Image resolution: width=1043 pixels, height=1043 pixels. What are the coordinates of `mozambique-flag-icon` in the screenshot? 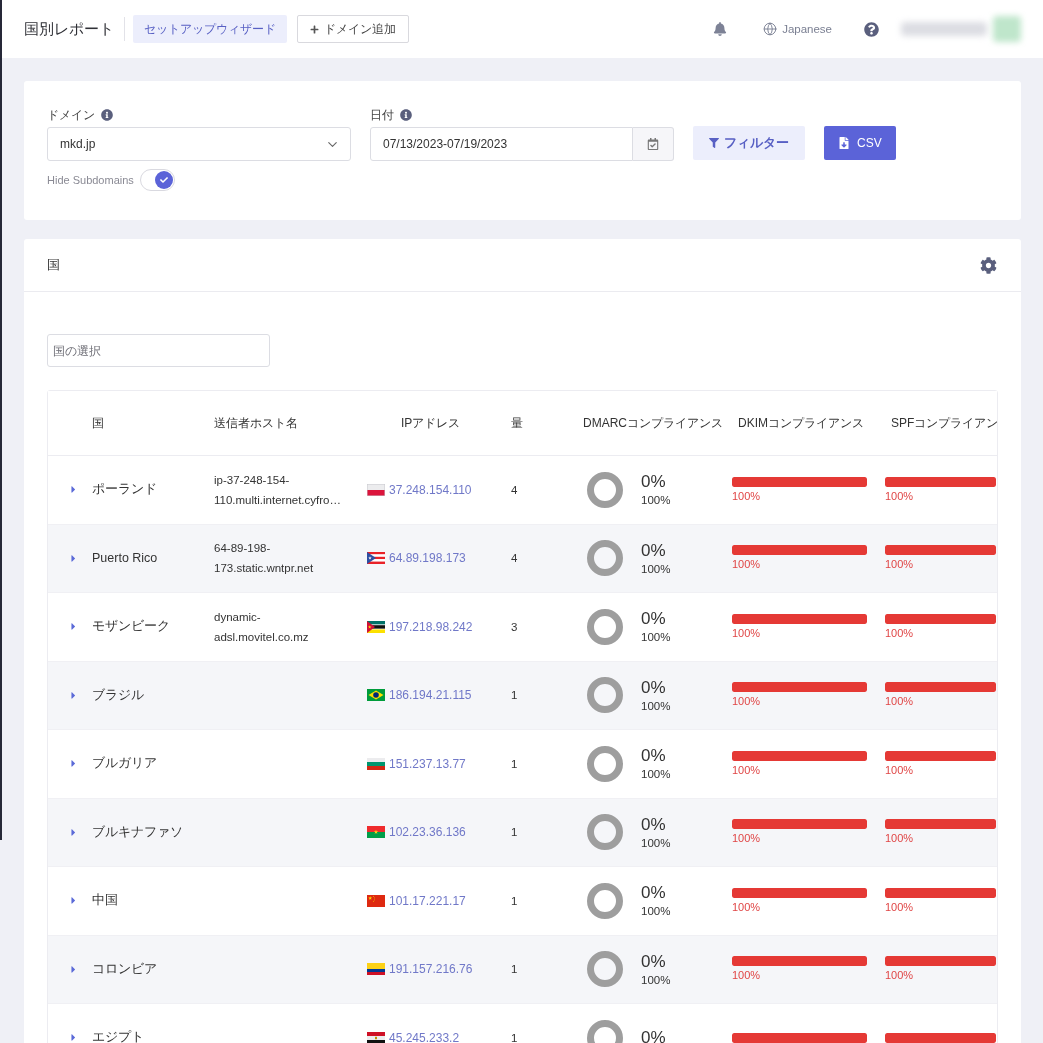 It's located at (376, 626).